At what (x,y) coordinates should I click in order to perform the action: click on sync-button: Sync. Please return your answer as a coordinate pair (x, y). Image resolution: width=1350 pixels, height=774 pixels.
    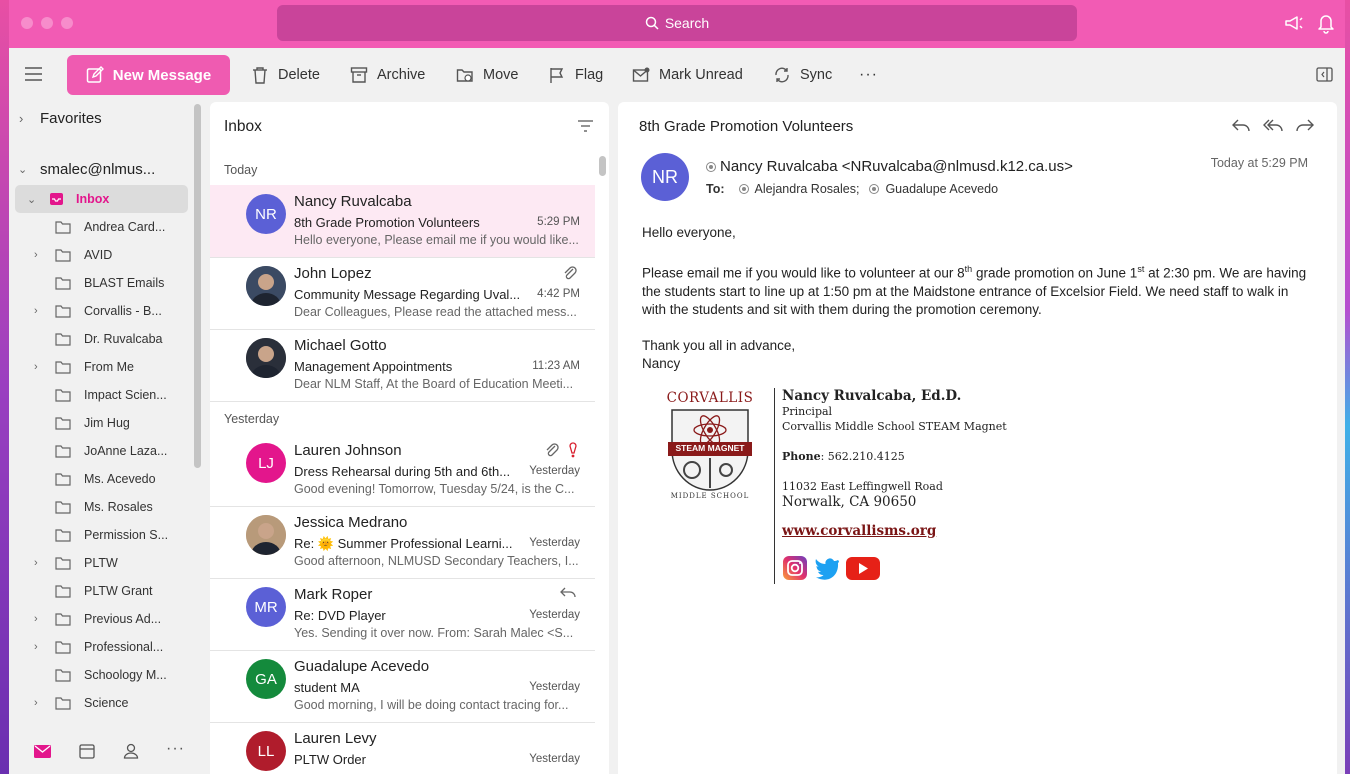
    Looking at the image, I should click on (802, 75).